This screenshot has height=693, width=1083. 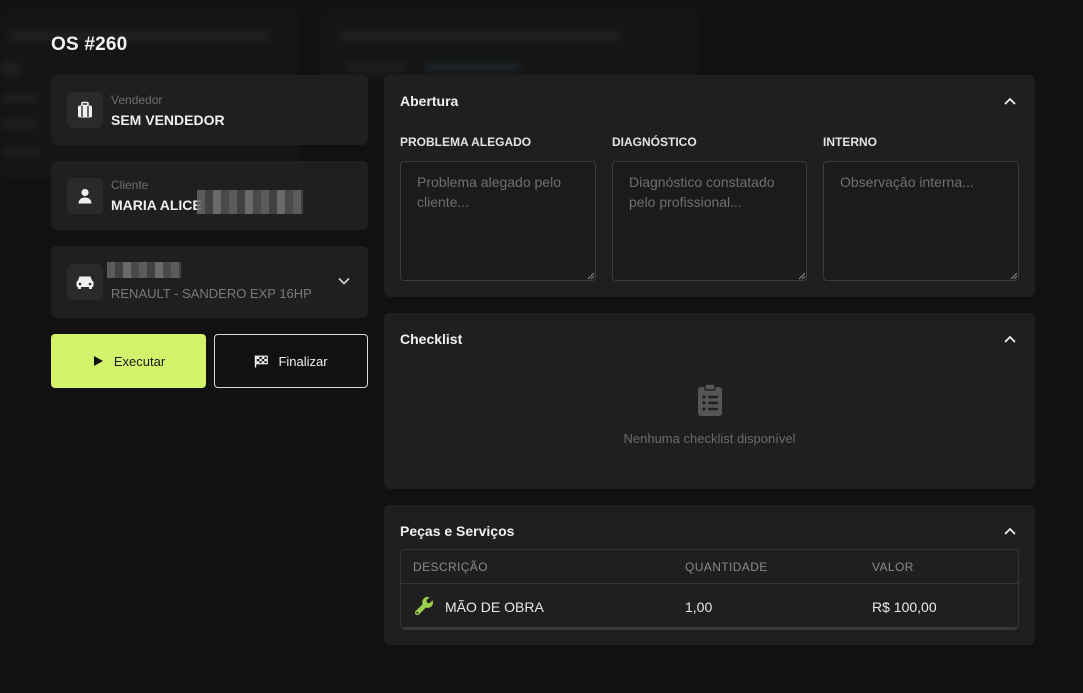 I want to click on car-icon, so click(x=85, y=282).